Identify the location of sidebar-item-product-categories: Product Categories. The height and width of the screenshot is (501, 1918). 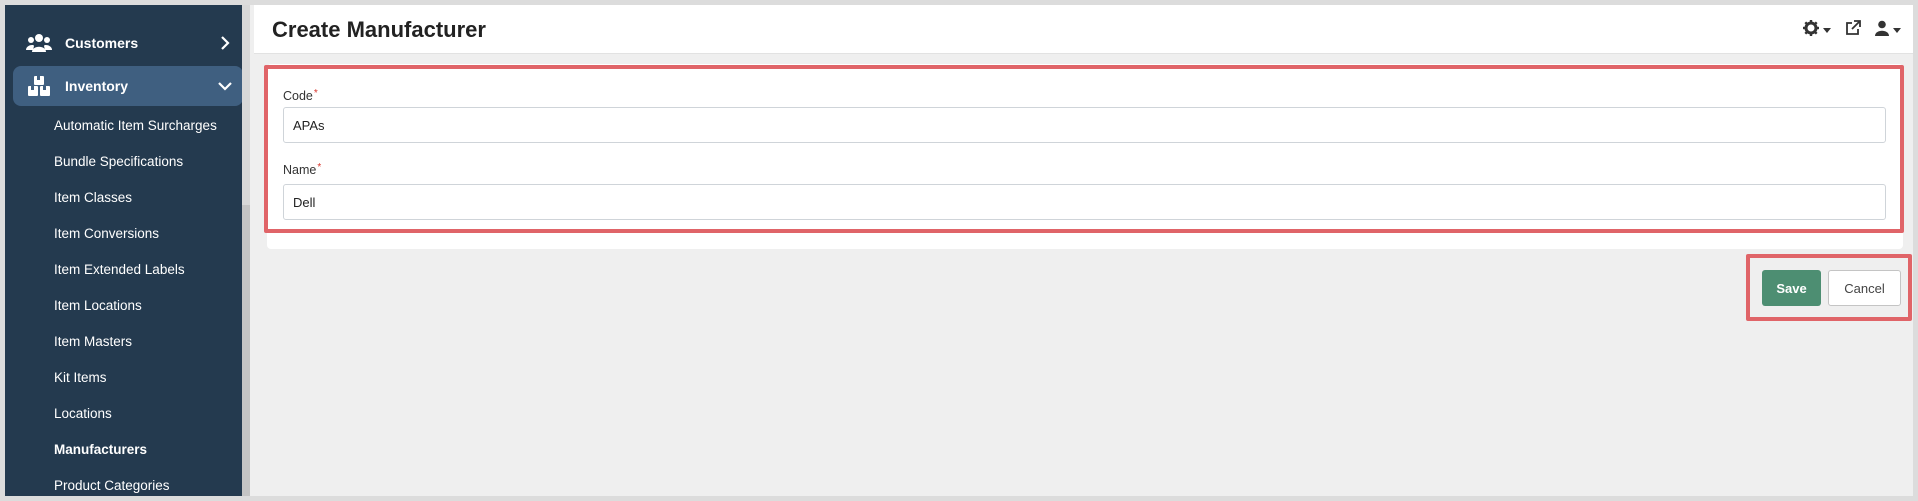
(125, 482).